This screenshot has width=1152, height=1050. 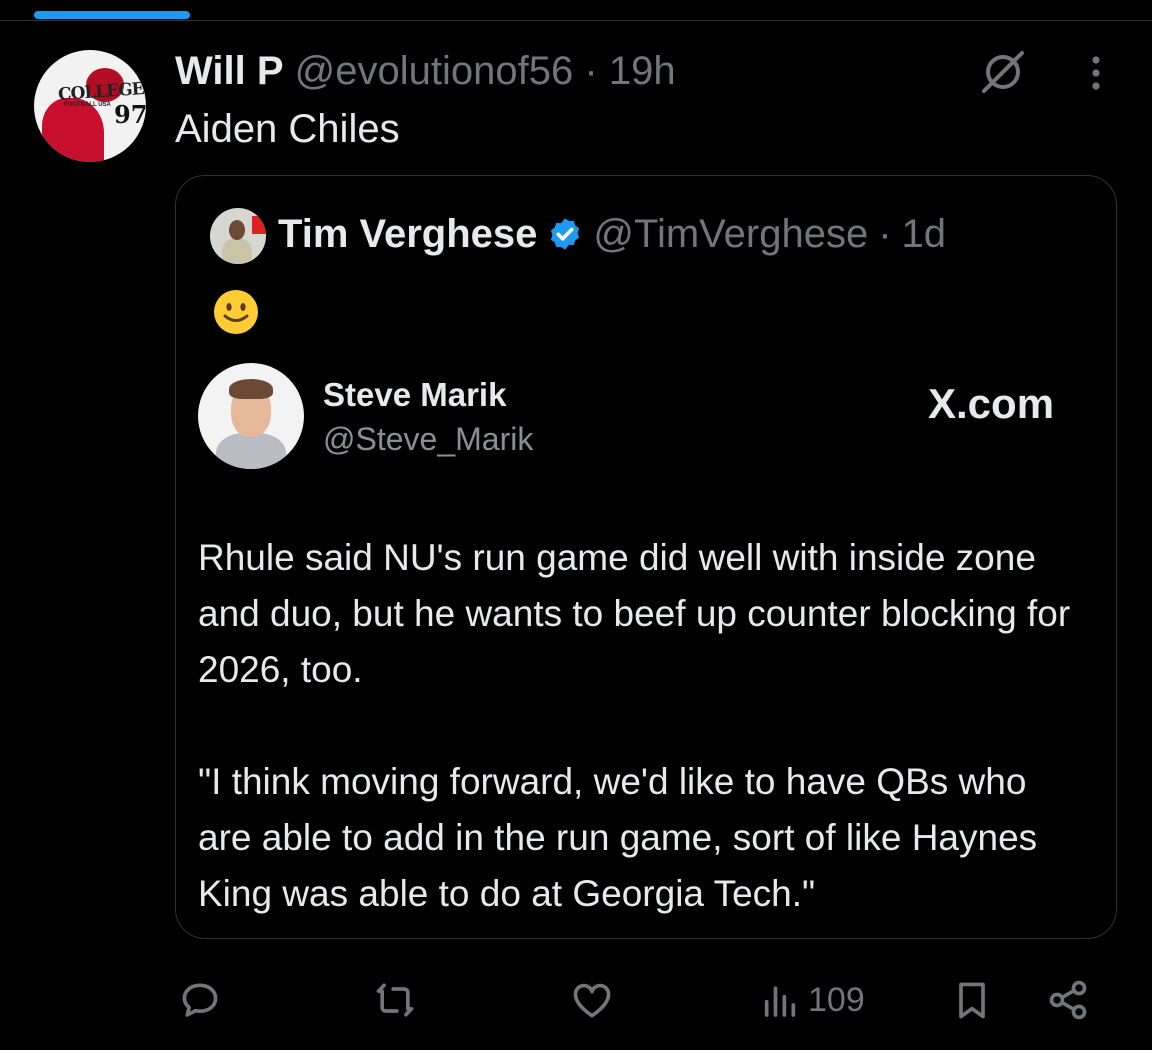 I want to click on share-button, so click(x=1068, y=1000).